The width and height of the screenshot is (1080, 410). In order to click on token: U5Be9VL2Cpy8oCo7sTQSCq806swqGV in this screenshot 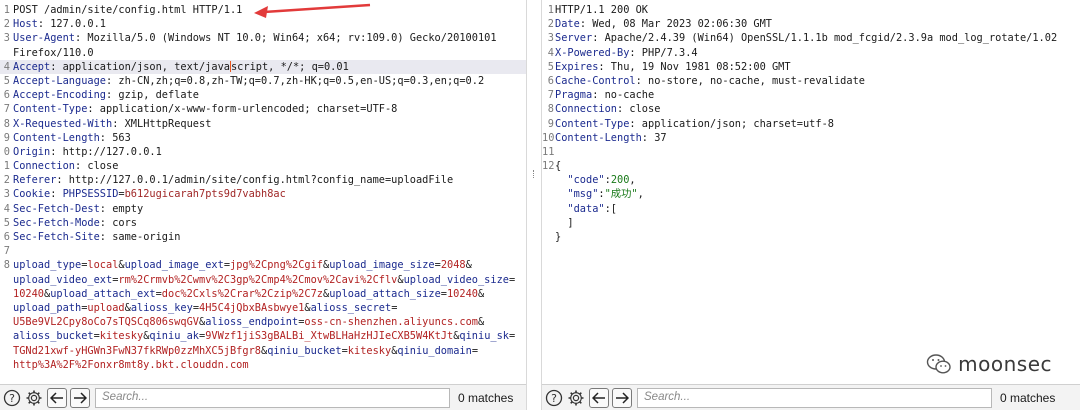, I will do `click(106, 322)`.